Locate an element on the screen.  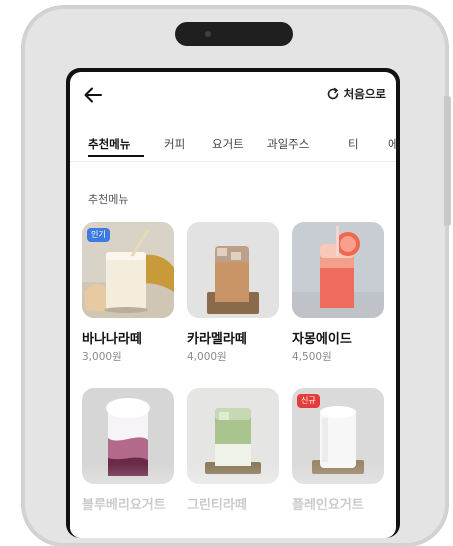
menu-name: 블루베리요거트 is located at coordinates (124, 505).